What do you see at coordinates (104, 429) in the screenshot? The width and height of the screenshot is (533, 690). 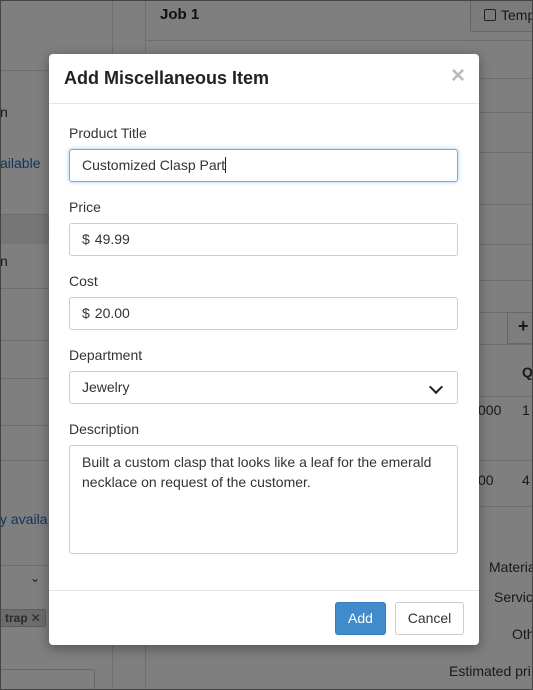 I see `description-label: Description` at bounding box center [104, 429].